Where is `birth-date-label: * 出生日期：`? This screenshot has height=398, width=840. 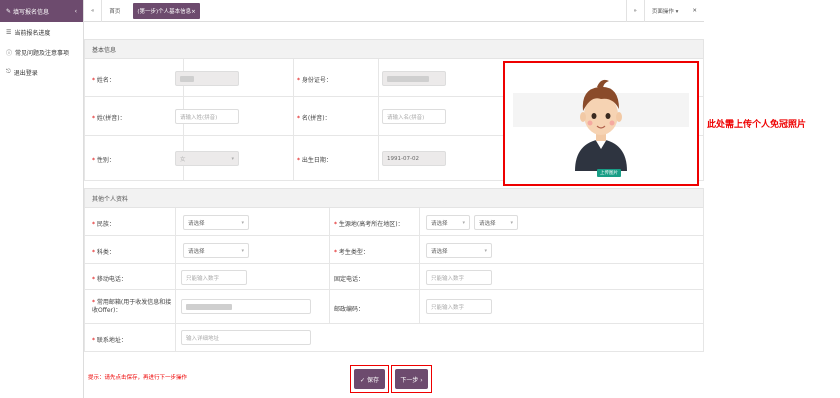 birth-date-label: * 出生日期： is located at coordinates (314, 160).